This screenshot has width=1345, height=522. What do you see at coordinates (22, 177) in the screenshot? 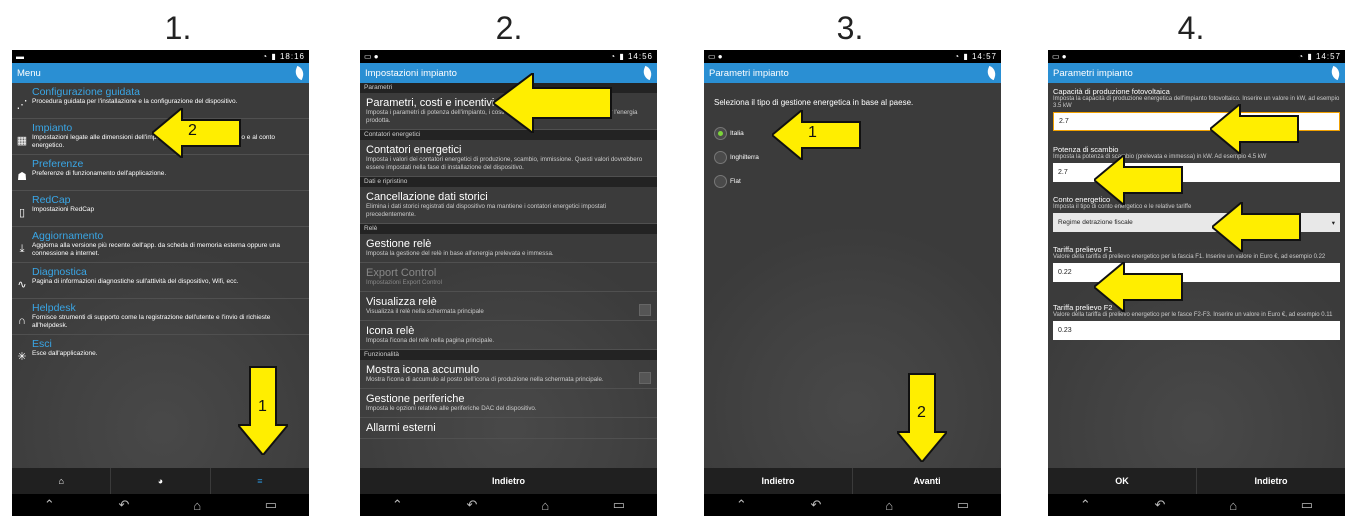
I see `android-icon: ☗` at bounding box center [22, 177].